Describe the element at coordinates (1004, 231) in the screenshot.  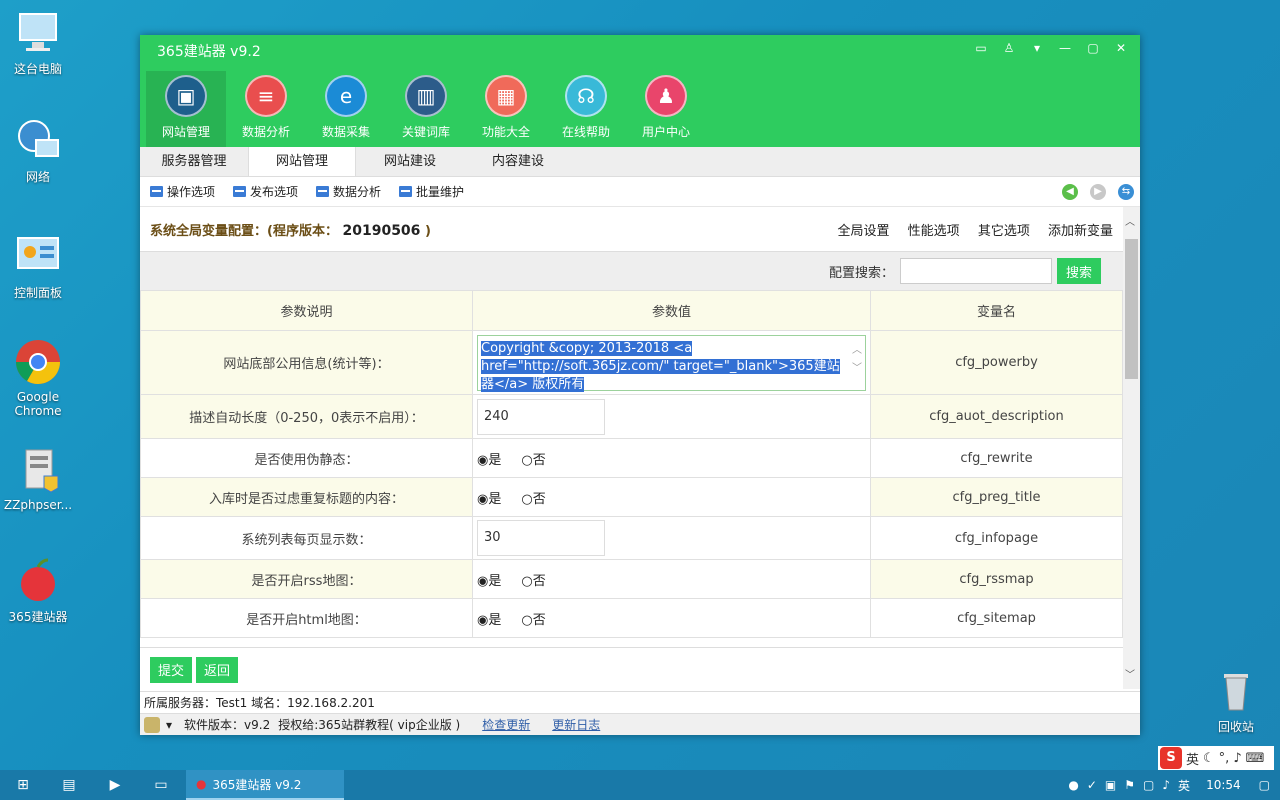
I see `link-other-options: 其它选项` at that location.